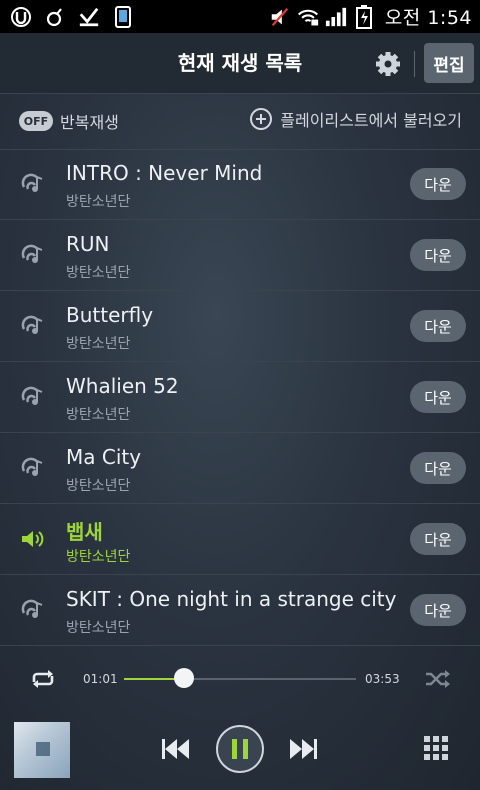 The height and width of the screenshot is (790, 480). Describe the element at coordinates (123, 16) in the screenshot. I see `phone-icon` at that location.